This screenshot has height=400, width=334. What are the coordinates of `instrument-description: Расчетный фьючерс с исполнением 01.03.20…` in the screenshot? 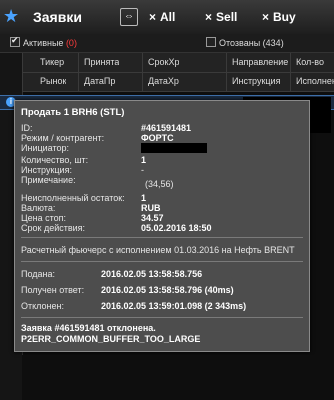 It's located at (158, 250).